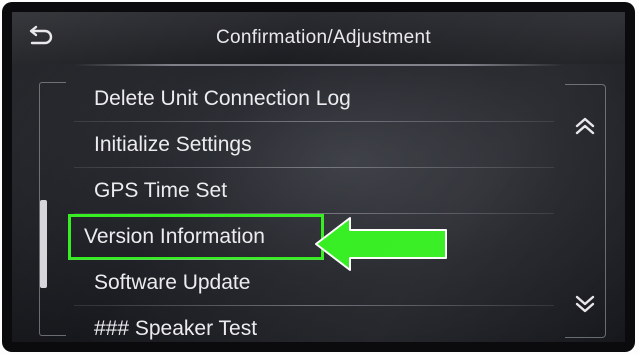 Image resolution: width=639 pixels, height=355 pixels. I want to click on double-chevron-down-icon, so click(585, 304).